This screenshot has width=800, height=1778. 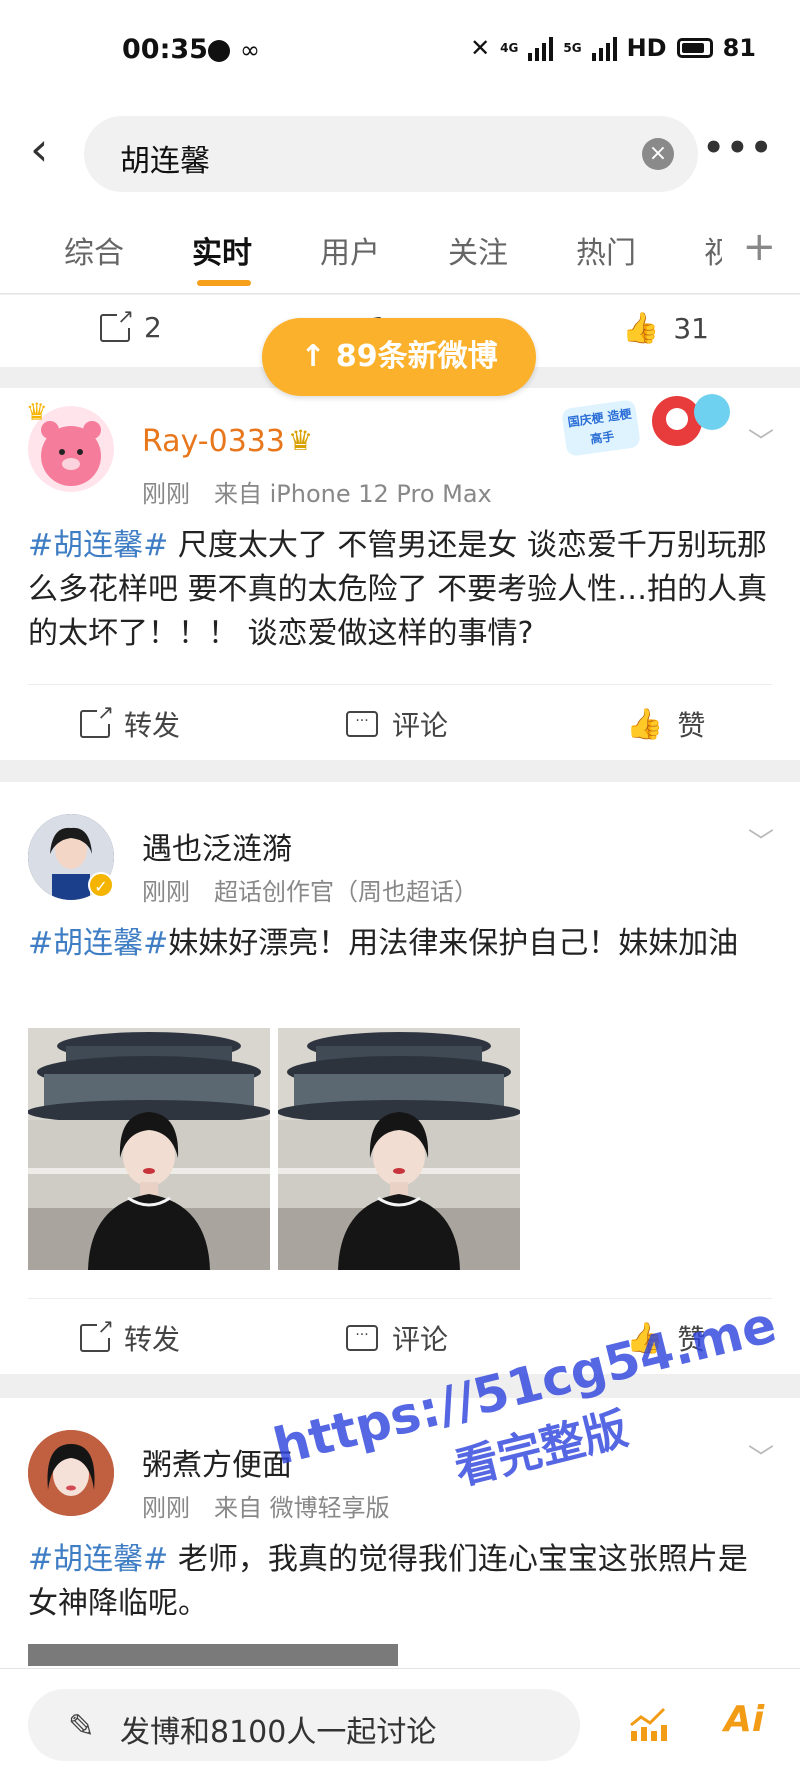 What do you see at coordinates (153, 327) in the screenshot?
I see `repost-count: 2` at bounding box center [153, 327].